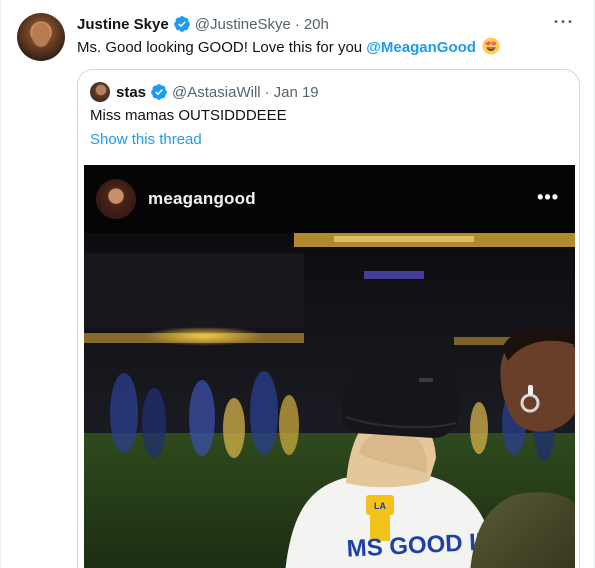 Image resolution: width=595 pixels, height=568 pixels. I want to click on instagram-avatar, so click(116, 199).